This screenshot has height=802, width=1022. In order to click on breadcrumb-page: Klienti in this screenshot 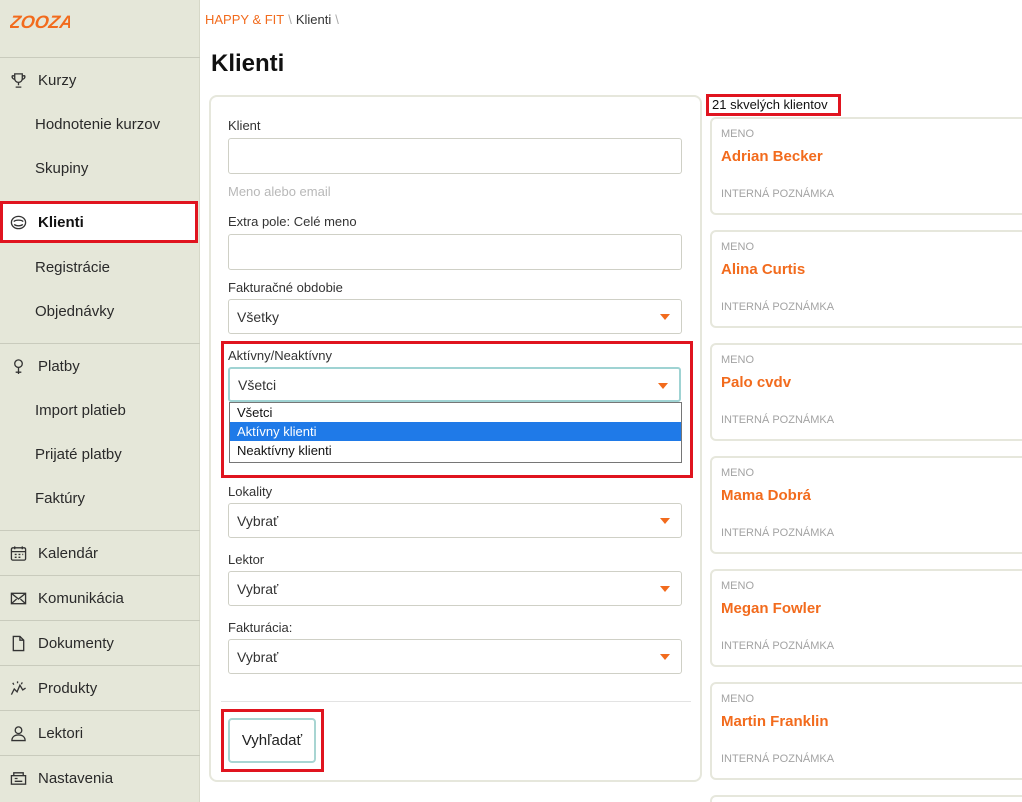, I will do `click(313, 19)`.